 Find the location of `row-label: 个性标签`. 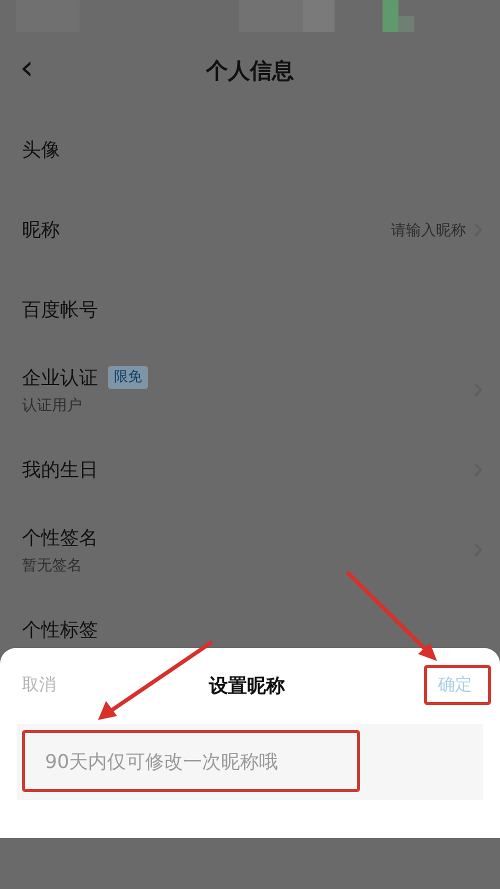

row-label: 个性标签 is located at coordinates (60, 630).